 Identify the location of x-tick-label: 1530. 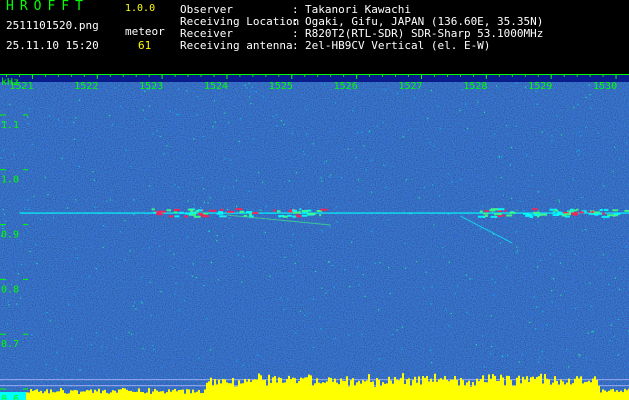
(605, 86).